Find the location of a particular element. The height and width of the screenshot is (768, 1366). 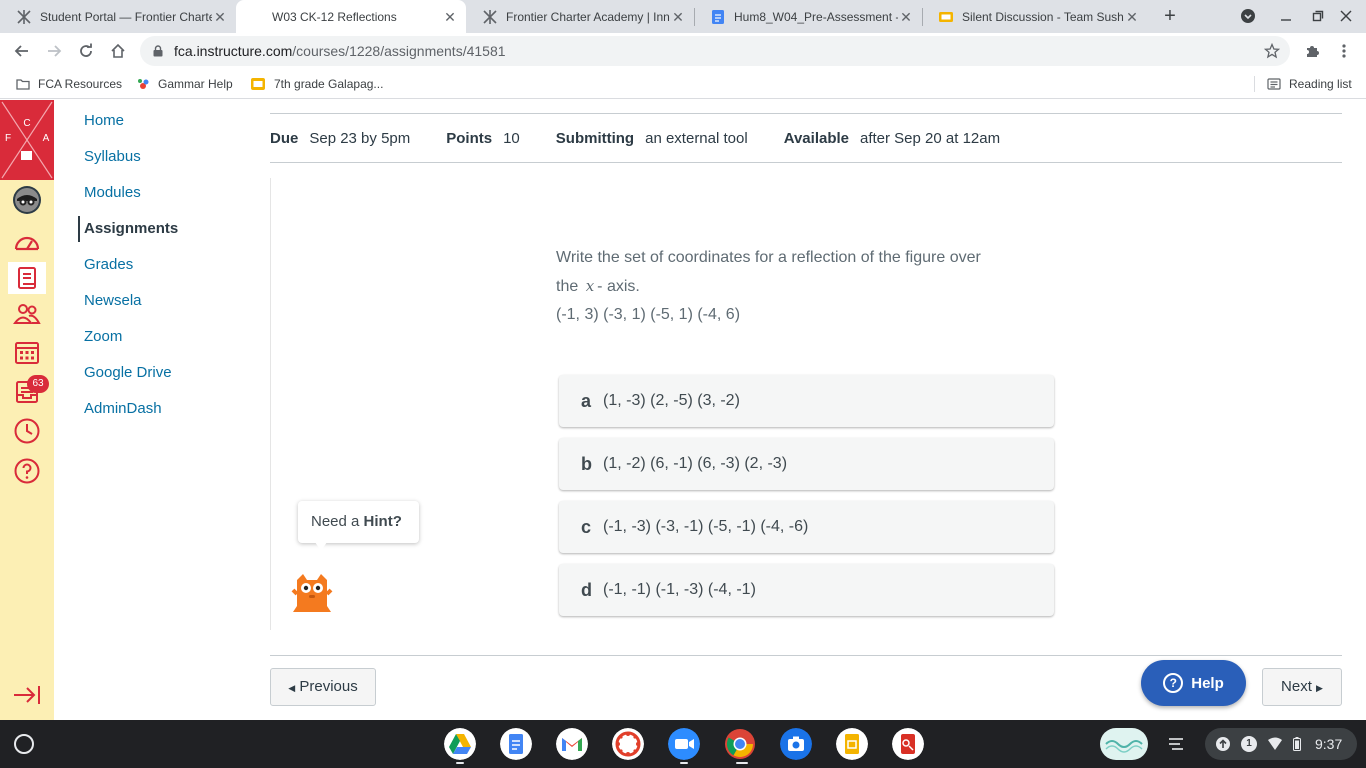

help-icon is located at coordinates (27, 471).